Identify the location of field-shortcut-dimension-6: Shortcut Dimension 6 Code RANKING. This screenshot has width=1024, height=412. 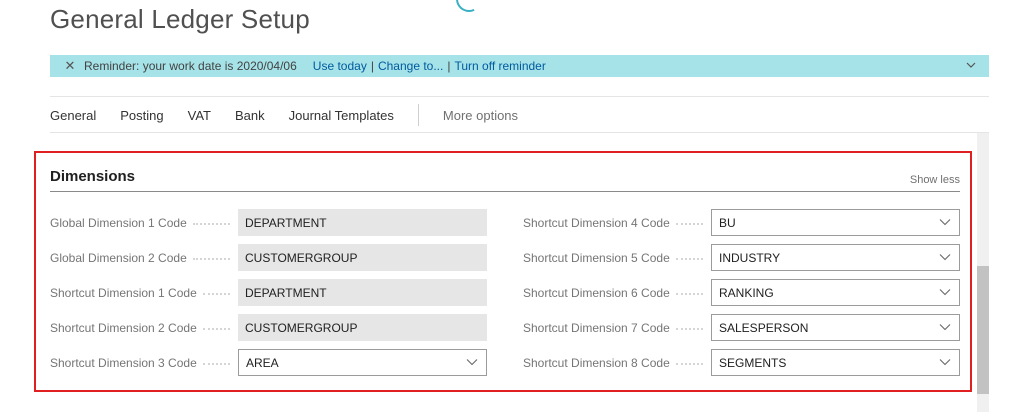
(741, 292).